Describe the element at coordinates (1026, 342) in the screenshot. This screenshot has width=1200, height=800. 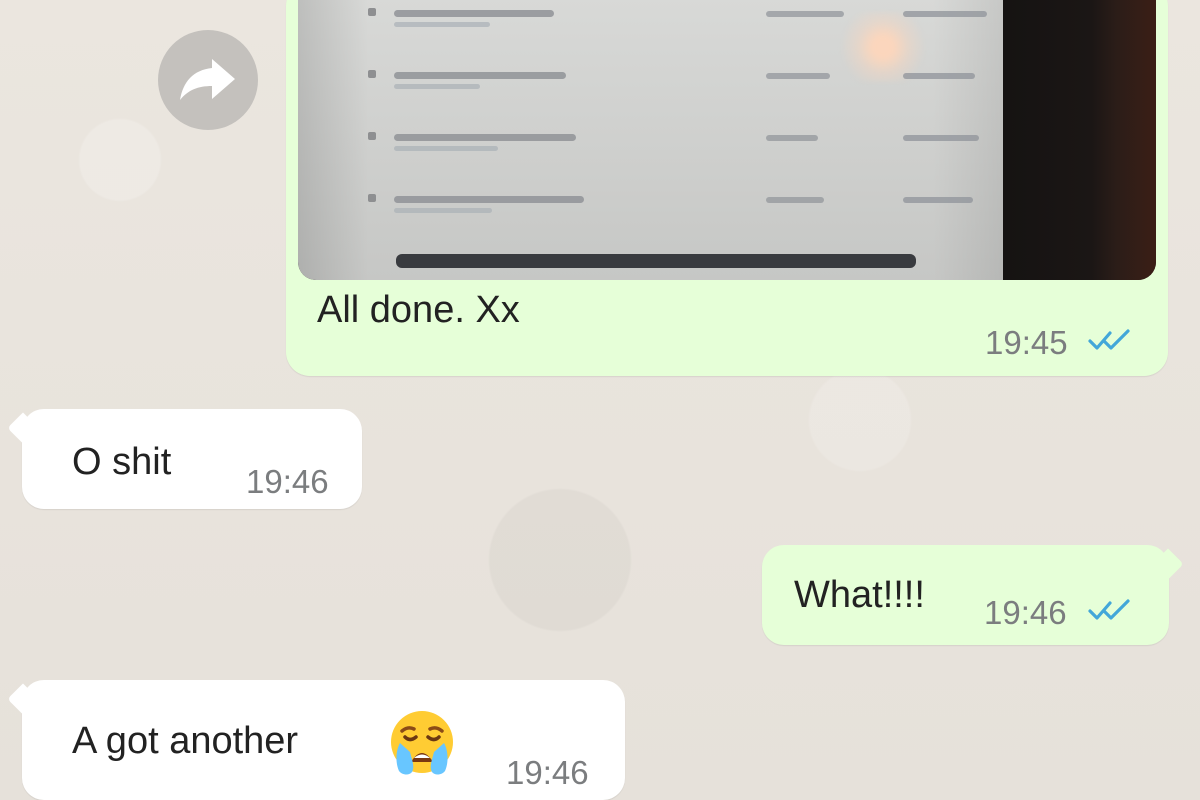
I see `message-time: 19:45` at that location.